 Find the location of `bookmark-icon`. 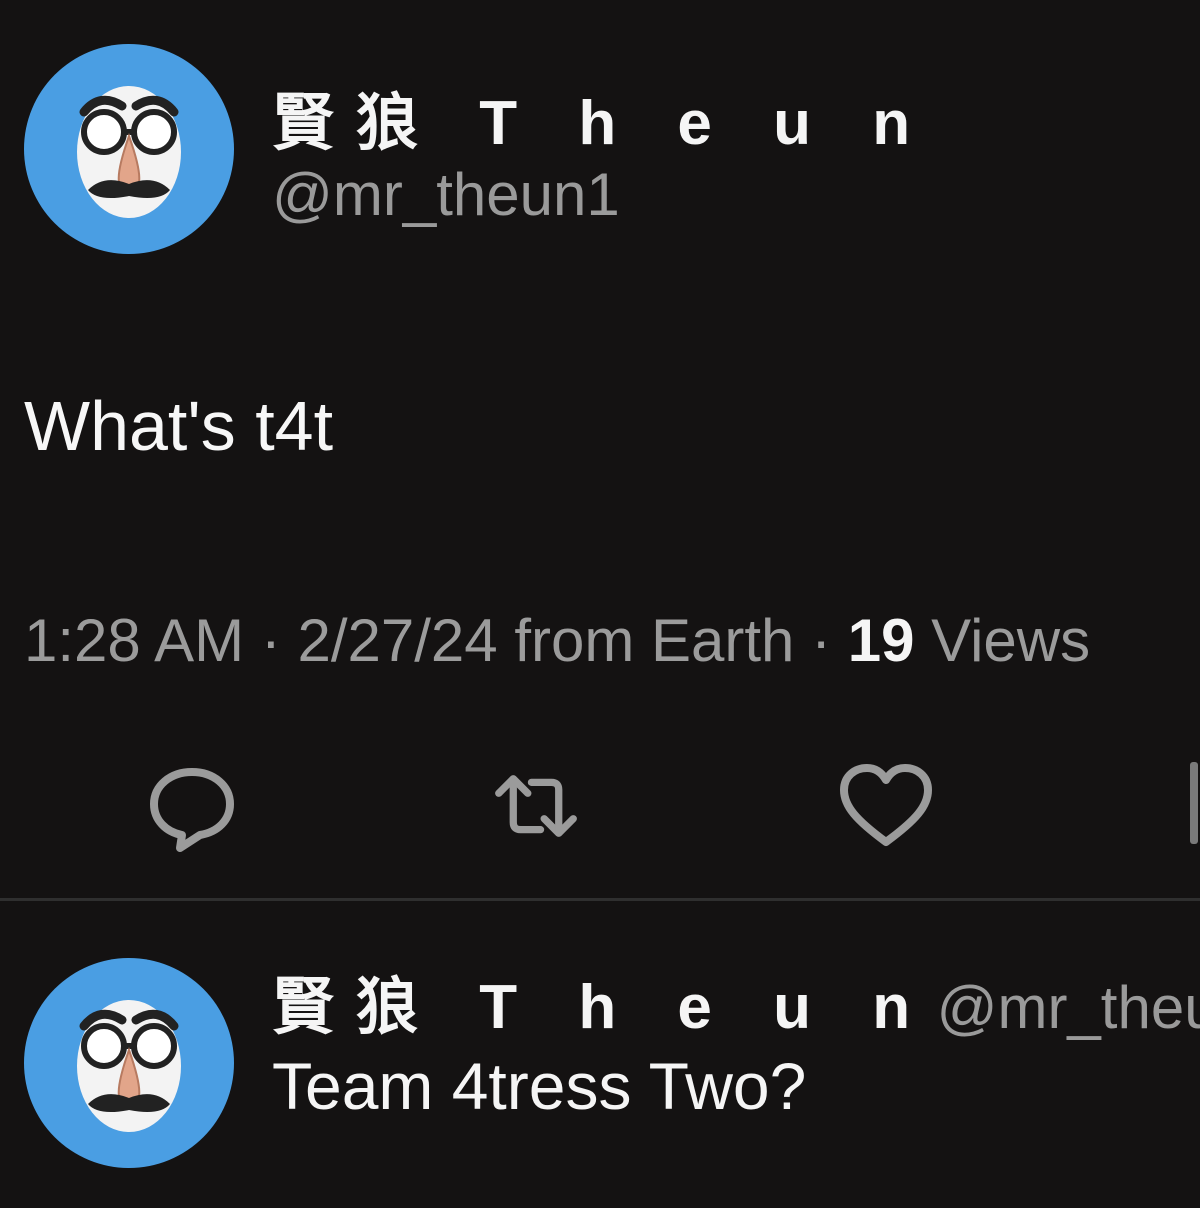

bookmark-icon is located at coordinates (1194, 803).